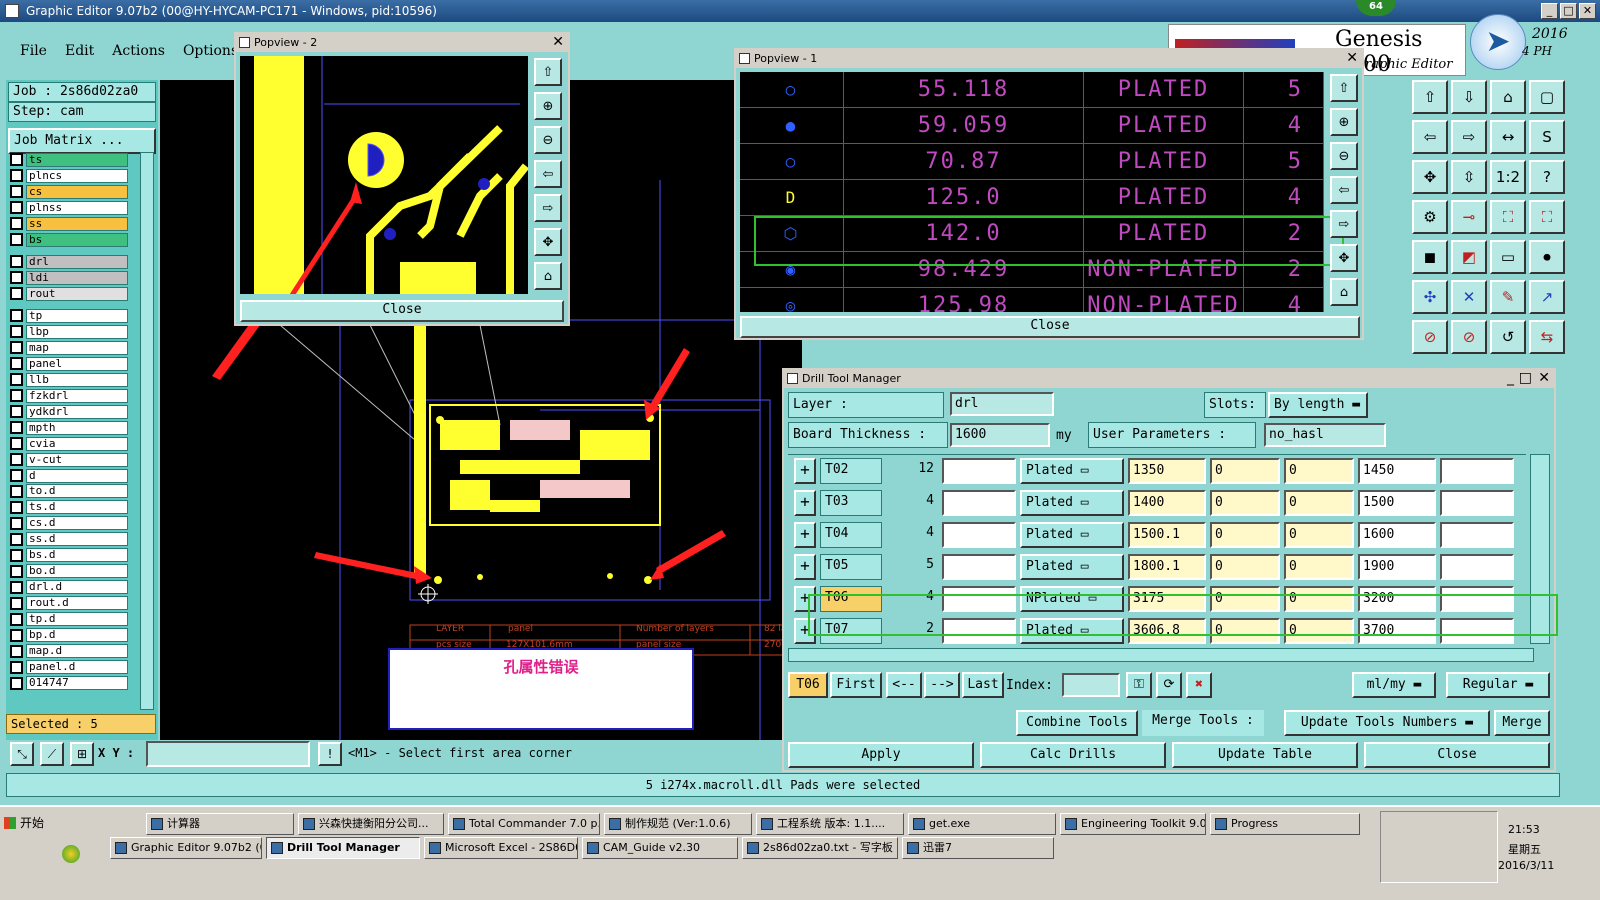 The width and height of the screenshot is (1600, 900). I want to click on taskbar-button: CAM_Guide v2.30, so click(660, 848).